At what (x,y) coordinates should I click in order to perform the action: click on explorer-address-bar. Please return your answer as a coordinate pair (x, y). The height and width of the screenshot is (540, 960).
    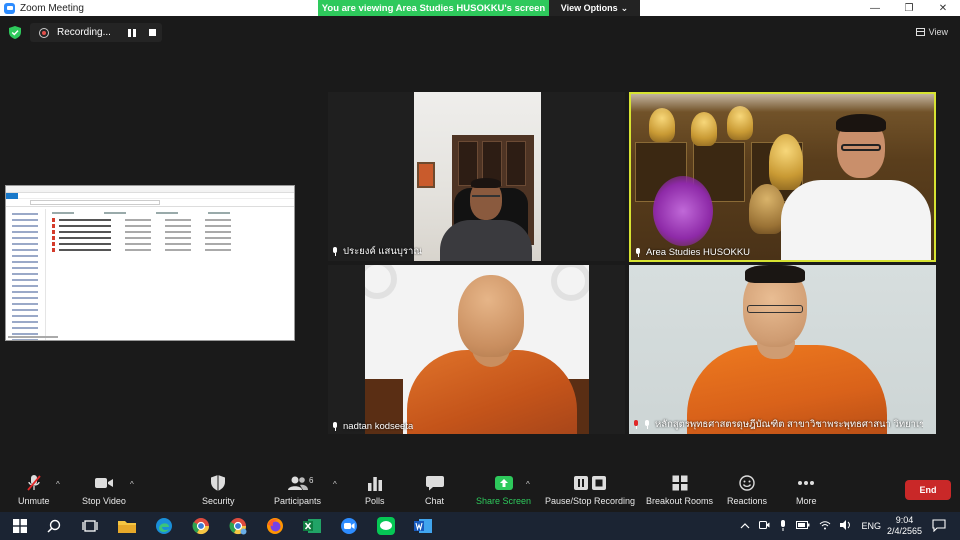
    Looking at the image, I should click on (150, 203).